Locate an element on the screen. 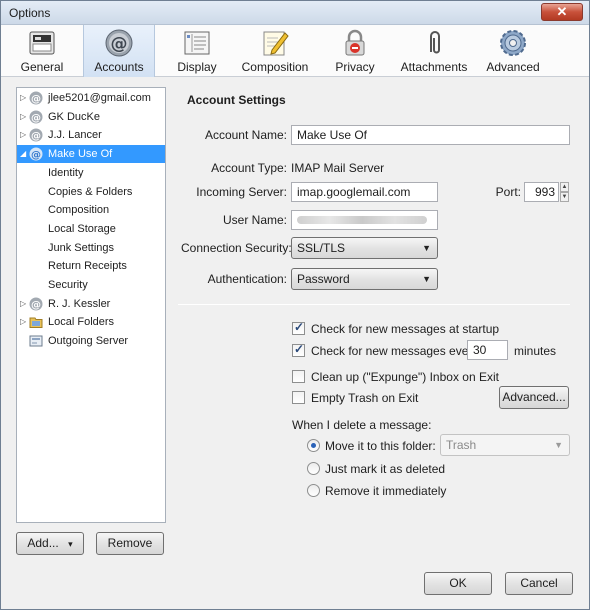  tree-item-jj-lancer: ▷ @ J.J. Lancer is located at coordinates (91, 135).